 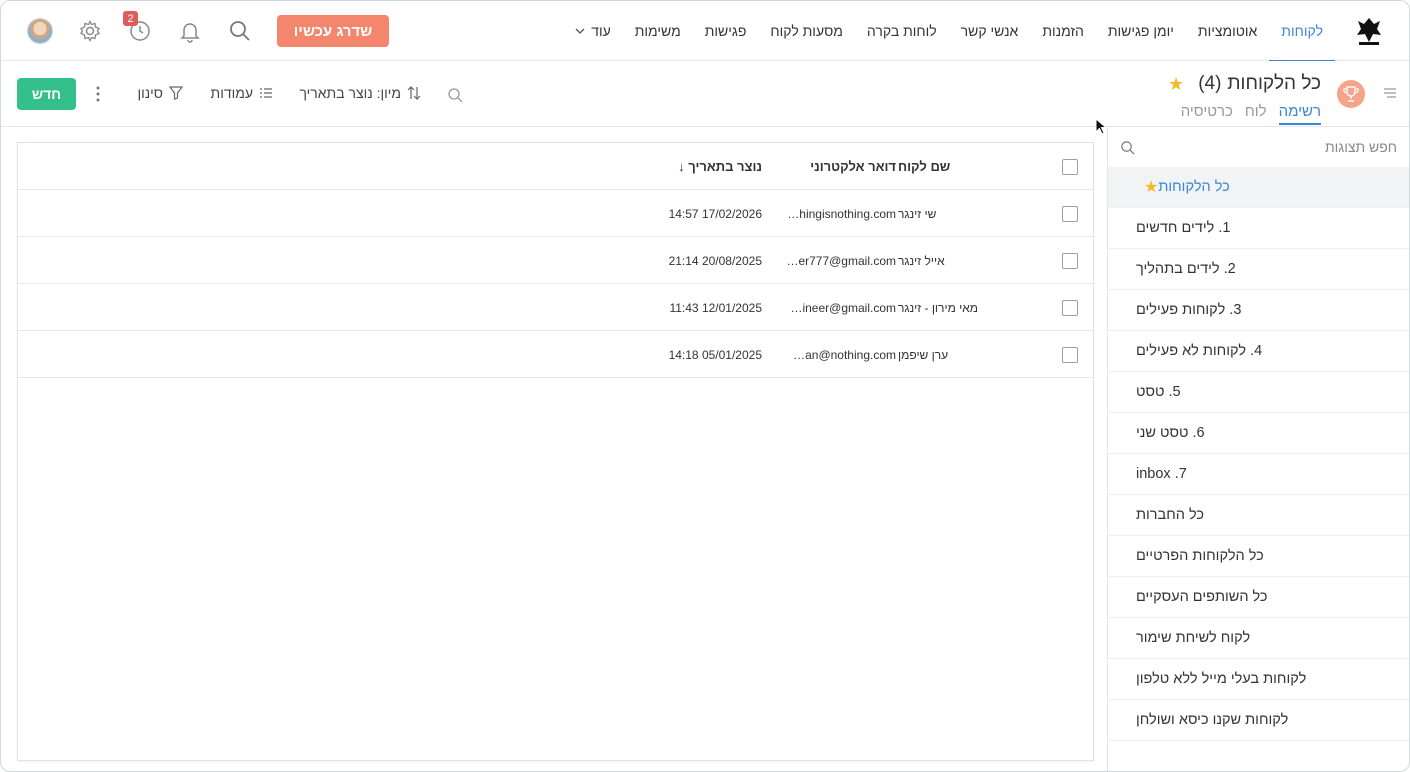 What do you see at coordinates (40, 31) in the screenshot?
I see `user-avatar` at bounding box center [40, 31].